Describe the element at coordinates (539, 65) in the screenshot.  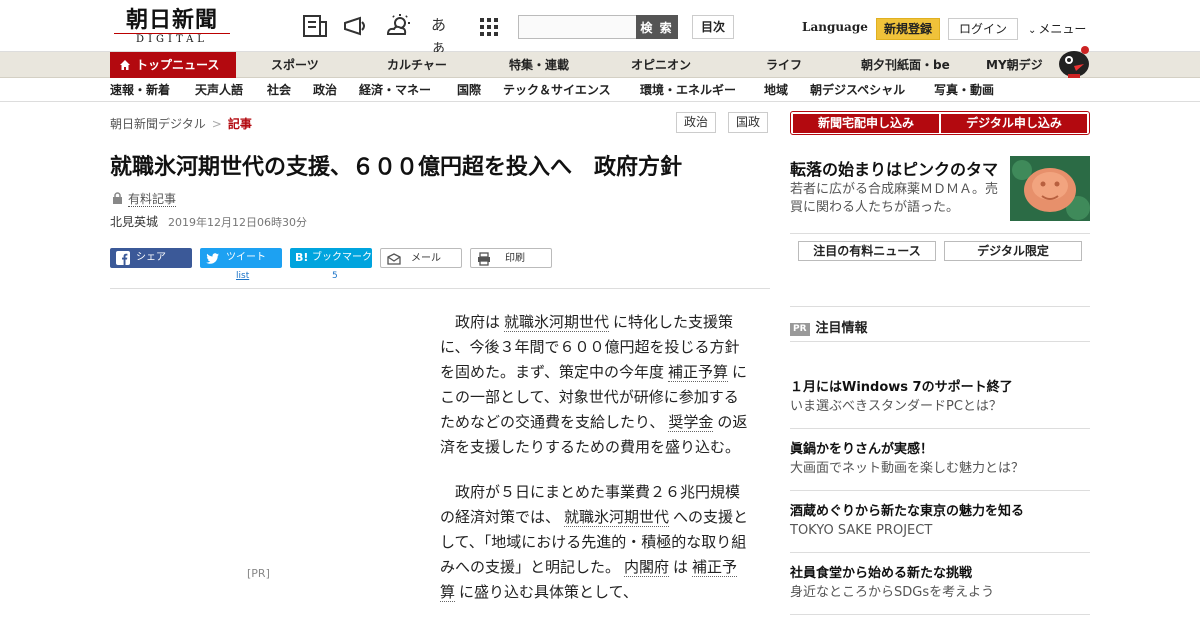
I see `nav-features: 特集・連載` at that location.